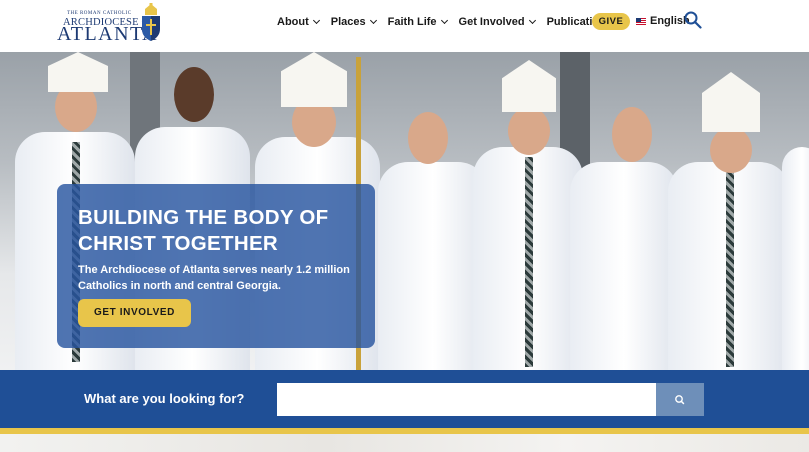 This screenshot has height=452, width=809. What do you see at coordinates (348, 22) in the screenshot?
I see `nav-item-label: Places` at bounding box center [348, 22].